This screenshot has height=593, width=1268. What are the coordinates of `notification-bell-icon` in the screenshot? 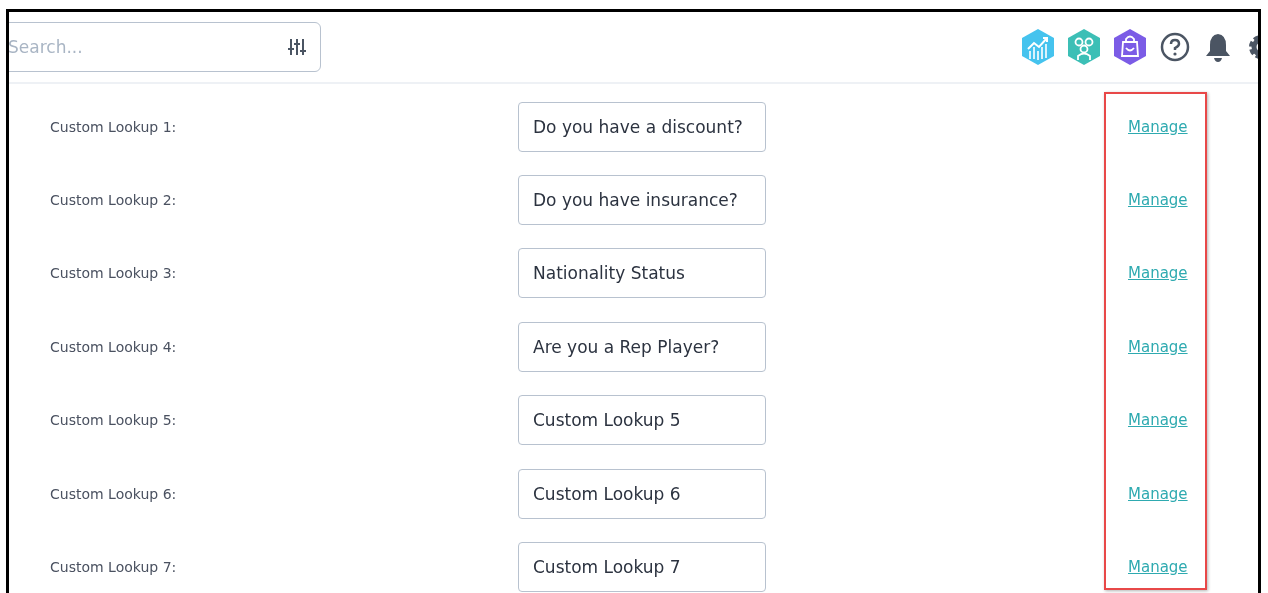 It's located at (1218, 47).